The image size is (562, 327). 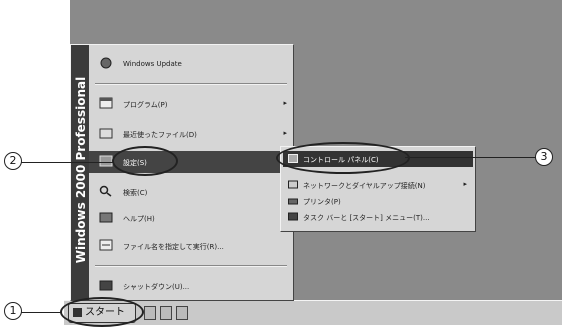 What do you see at coordinates (139, 219) in the screenshot?
I see `menu-item-label: ヘルプ(H)` at bounding box center [139, 219].